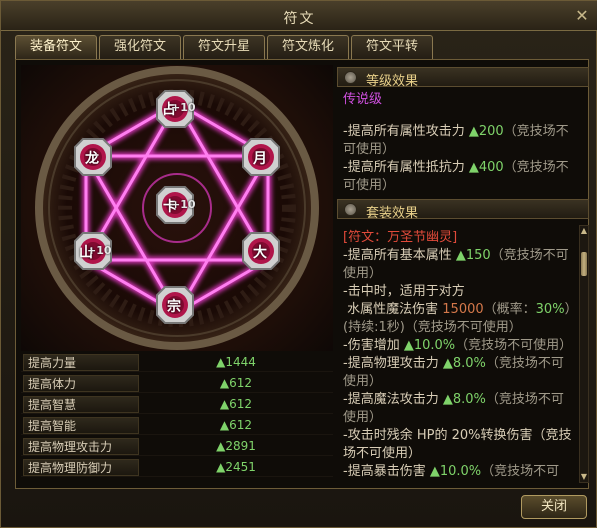 This screenshot has width=597, height=528. I want to click on rune-glyph: 大, so click(260, 253).